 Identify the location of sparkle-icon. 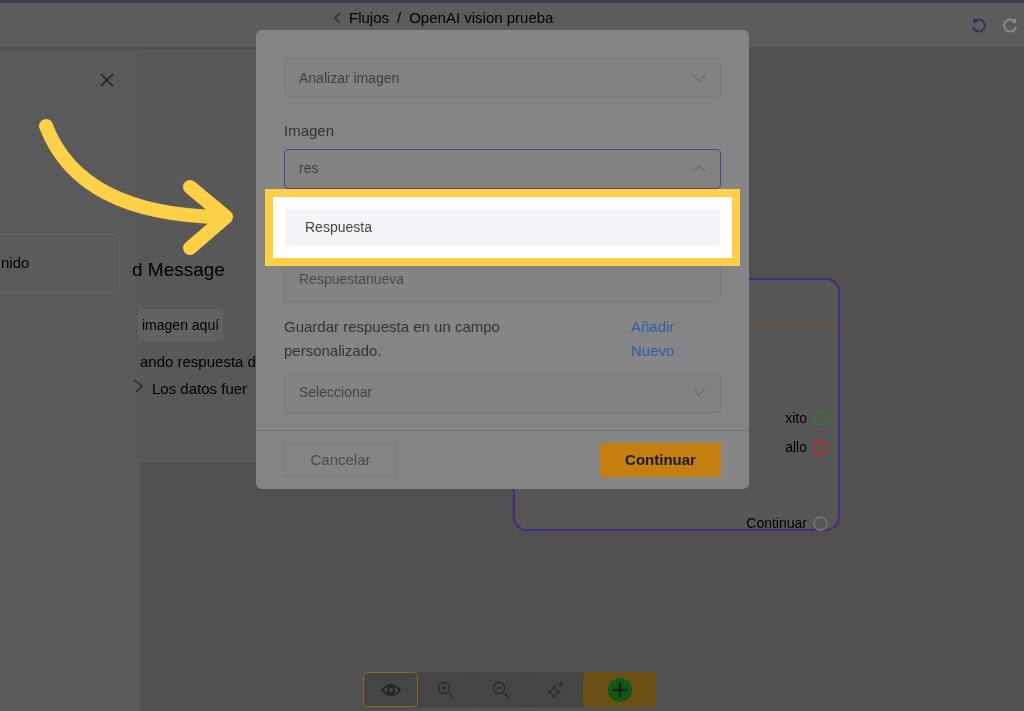
(555, 689).